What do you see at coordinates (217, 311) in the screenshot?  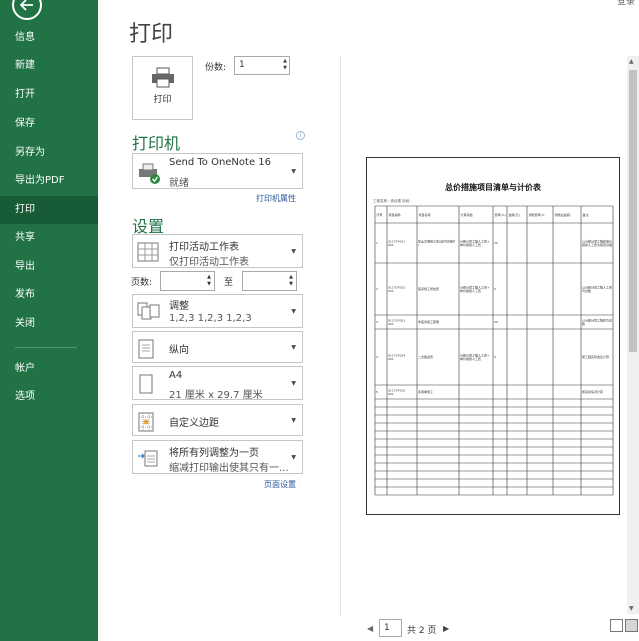 I see `collate-dropdown: 调整 1,2,3 1,2,3 1,2,3 ▼` at bounding box center [217, 311].